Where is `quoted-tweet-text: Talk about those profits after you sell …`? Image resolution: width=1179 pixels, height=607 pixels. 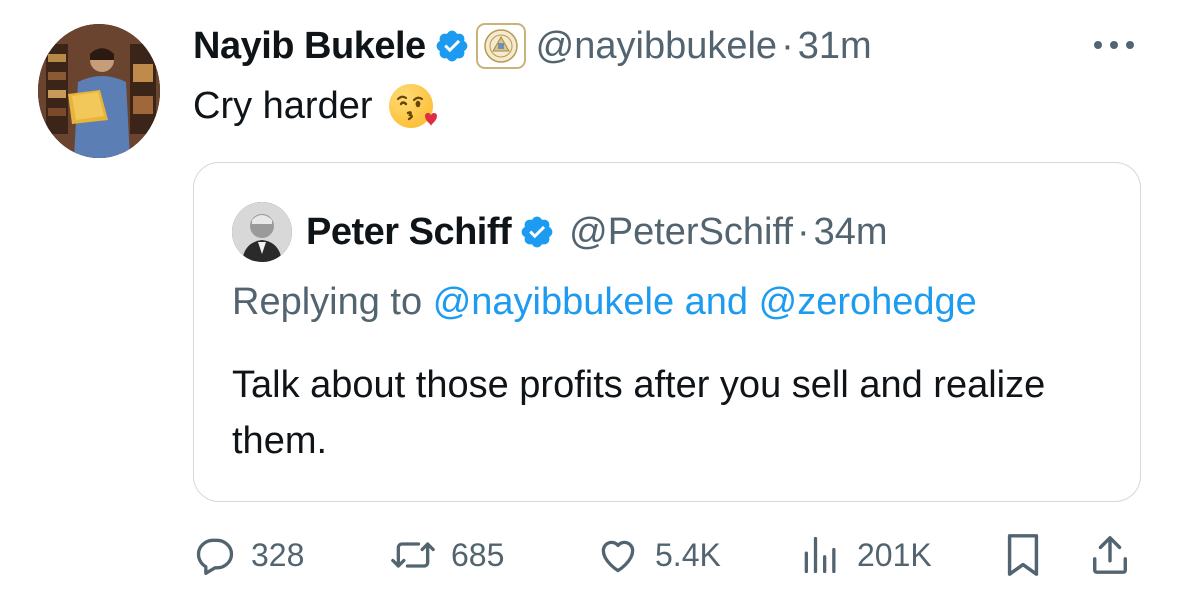 quoted-tweet-text: Talk about those profits after you sell … is located at coordinates (639, 413).